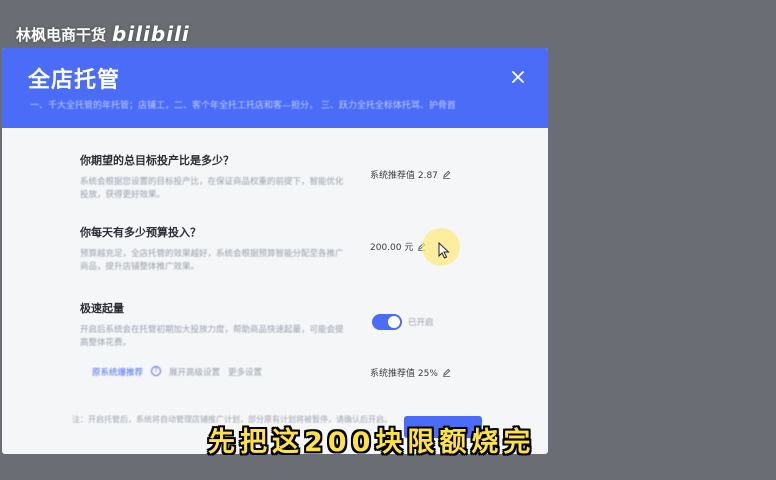 The height and width of the screenshot is (480, 776). What do you see at coordinates (444, 250) in the screenshot?
I see `mouse-cursor-icon` at bounding box center [444, 250].